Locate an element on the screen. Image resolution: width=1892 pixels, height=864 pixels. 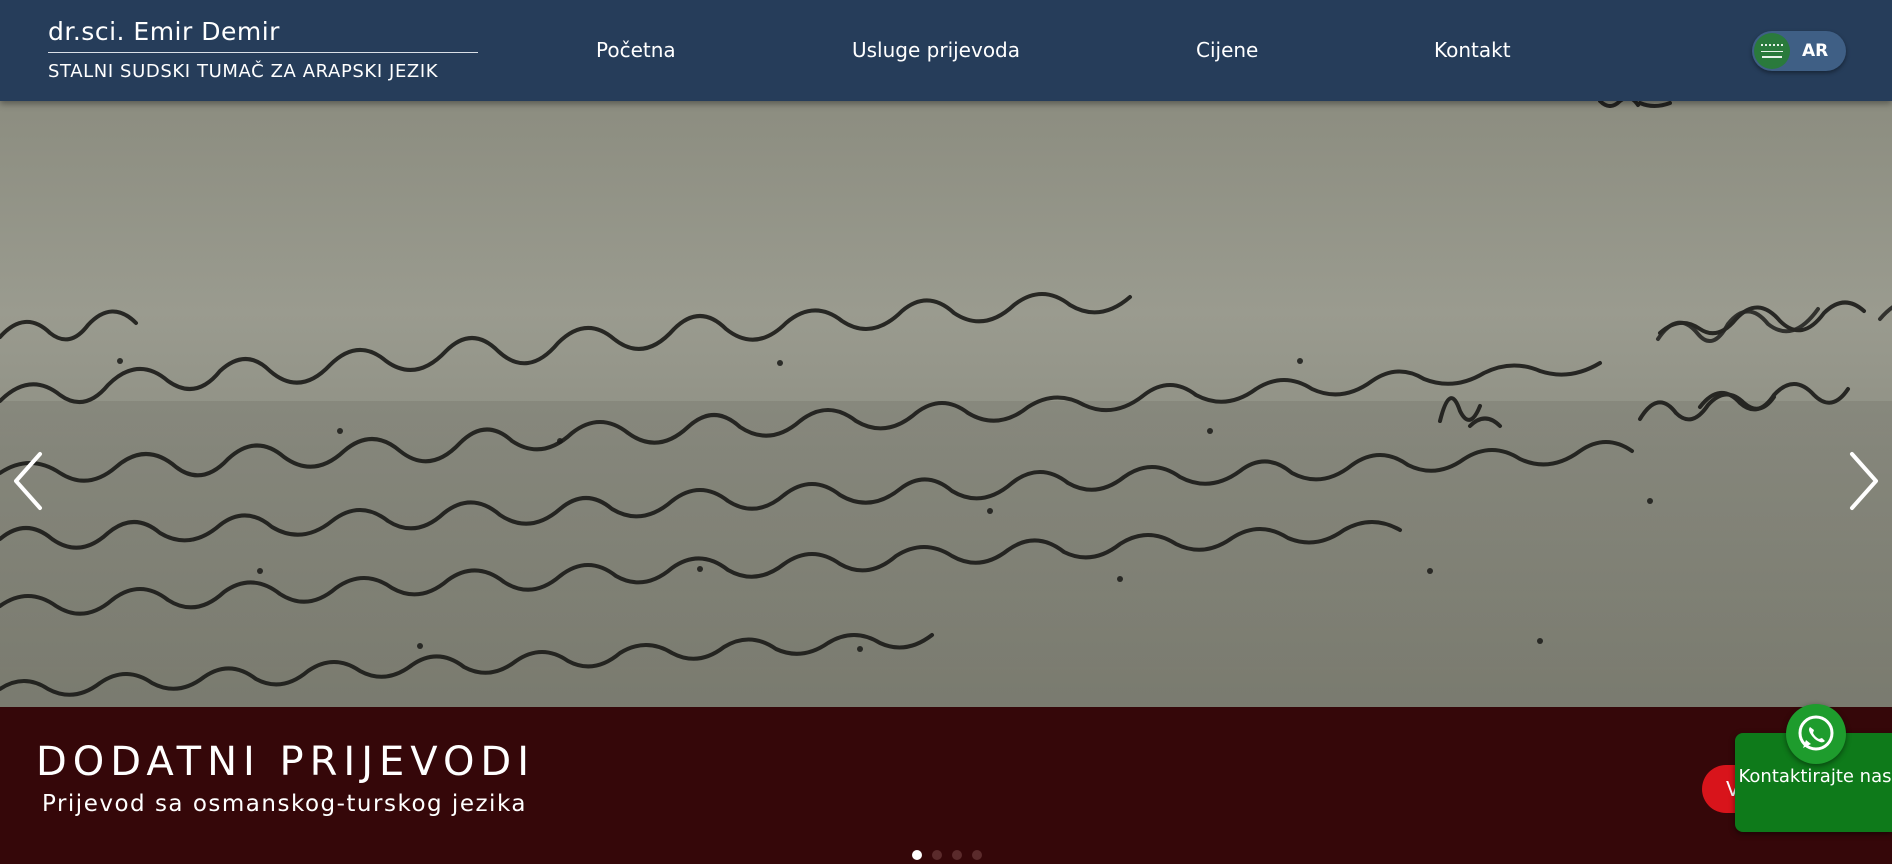
language-switcher: AR is located at coordinates (1799, 51).